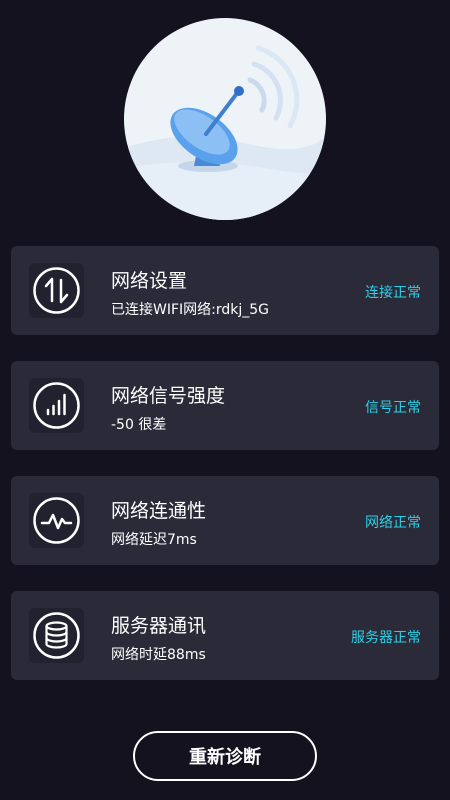 Image resolution: width=450 pixels, height=800 pixels. What do you see at coordinates (56, 290) in the screenshot?
I see `up-down-arrows-icon` at bounding box center [56, 290].